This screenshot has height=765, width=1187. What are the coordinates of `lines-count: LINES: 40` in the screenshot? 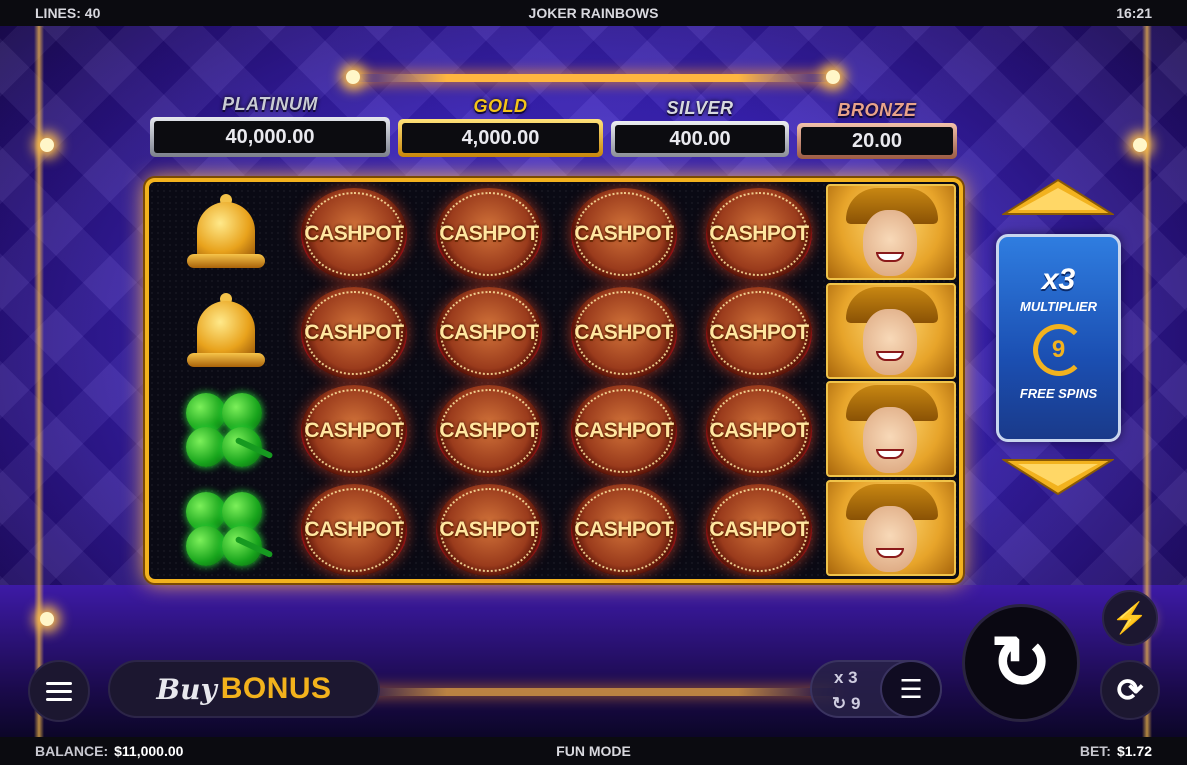 It's located at (68, 13).